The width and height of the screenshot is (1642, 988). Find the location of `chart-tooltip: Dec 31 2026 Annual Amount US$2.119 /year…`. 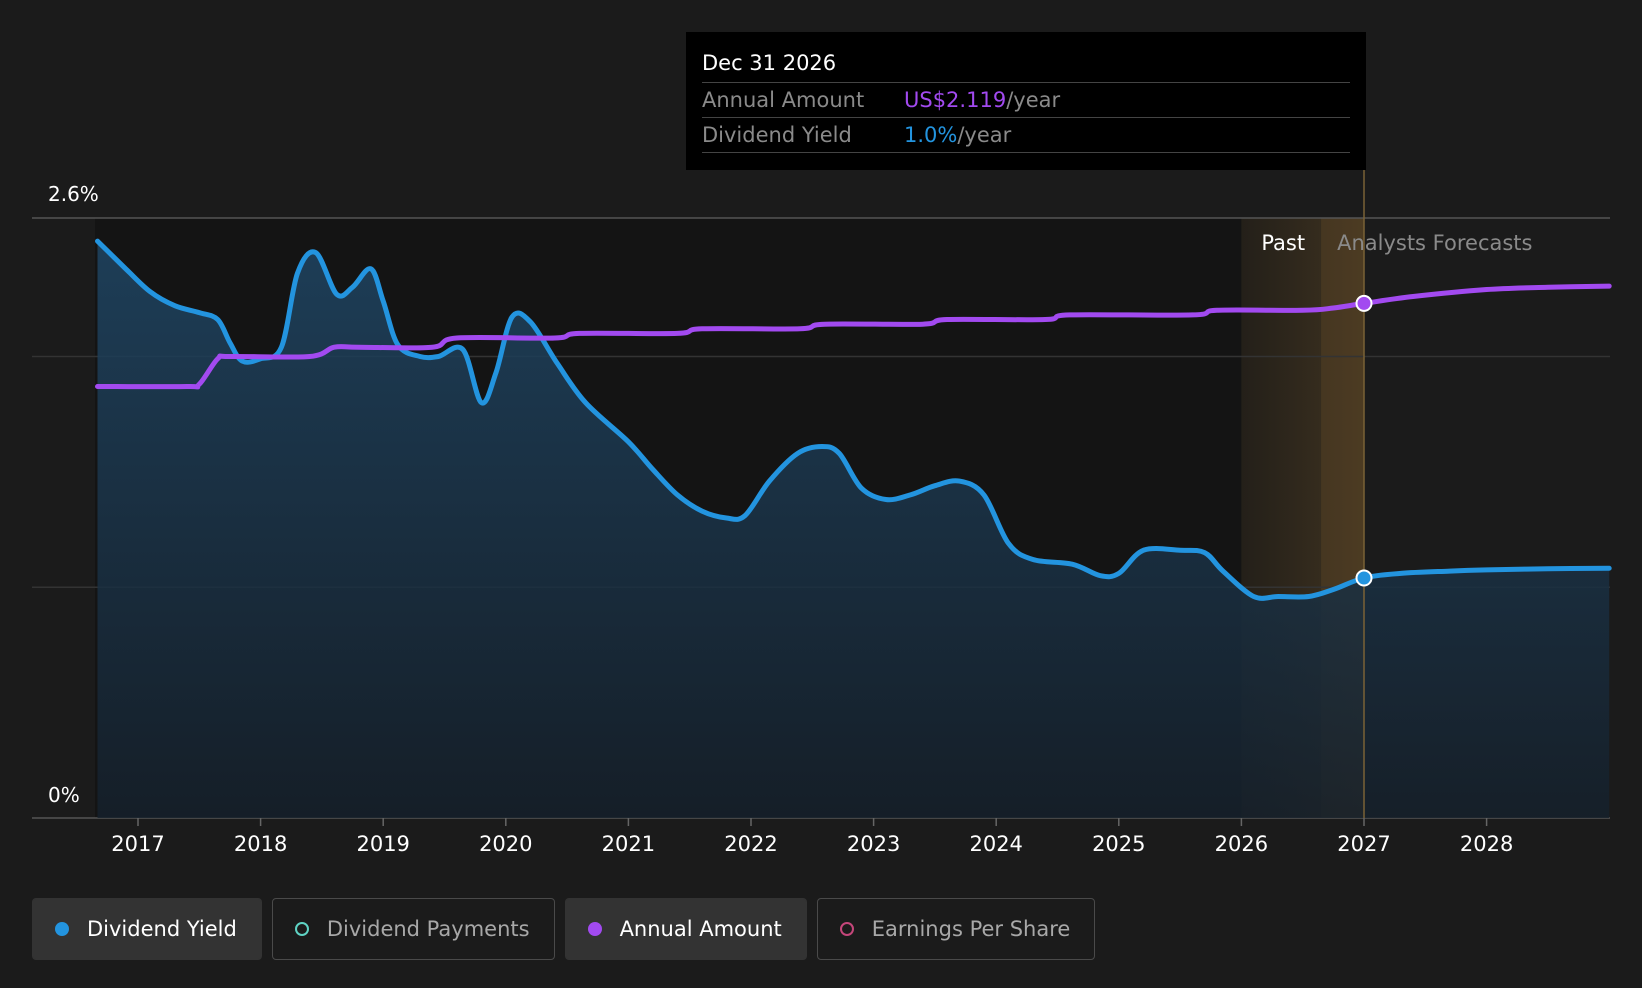

chart-tooltip: Dec 31 2026 Annual Amount US$2.119 /year… is located at coordinates (1026, 101).